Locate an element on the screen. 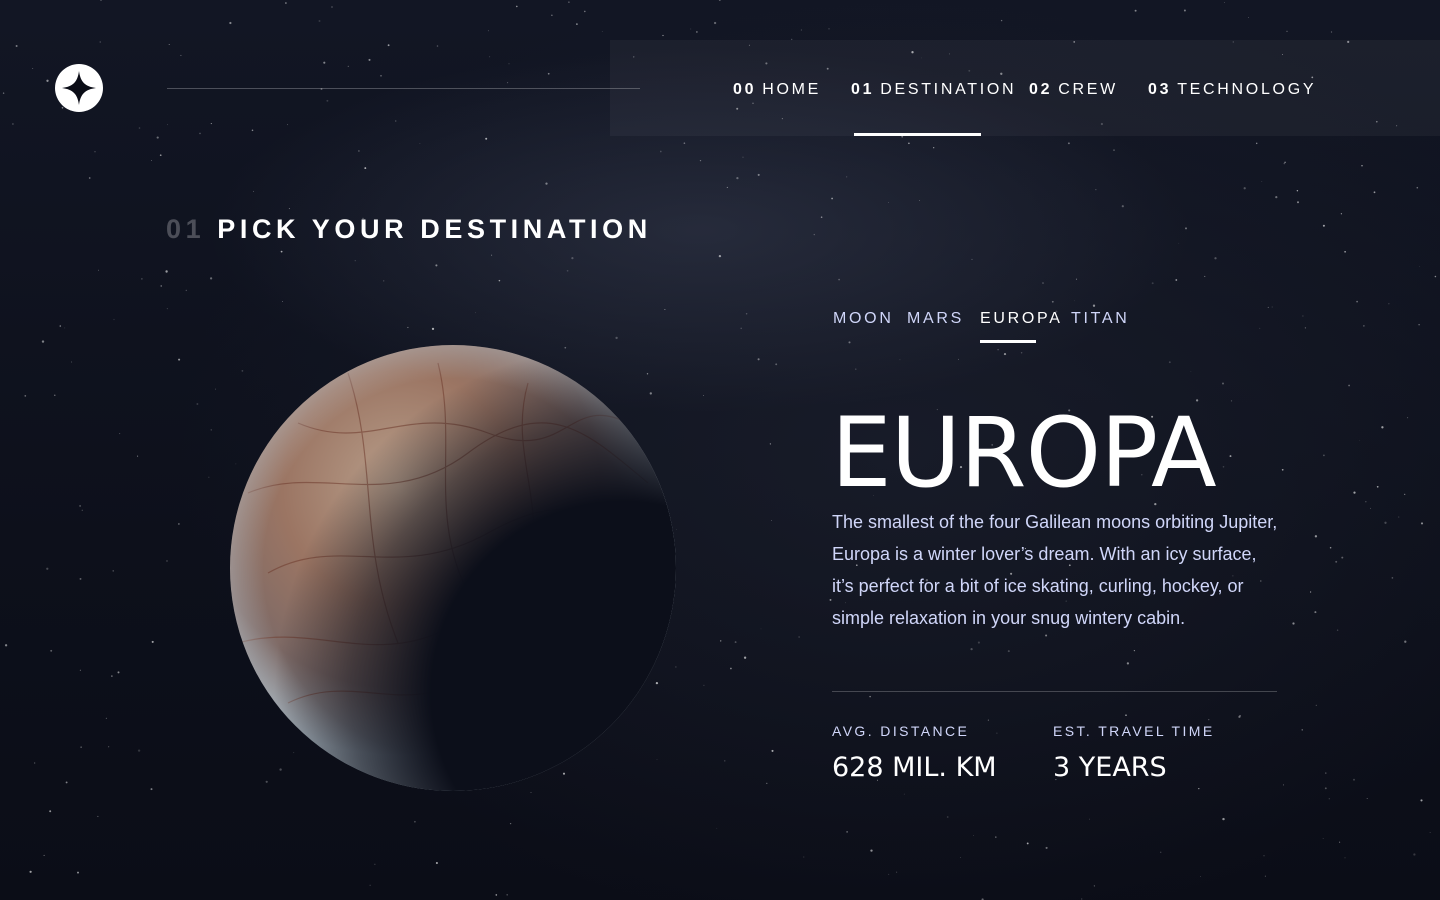 The image size is (1440, 900). nav-item-technology: 03 TECHNOLOGY is located at coordinates (1232, 88).